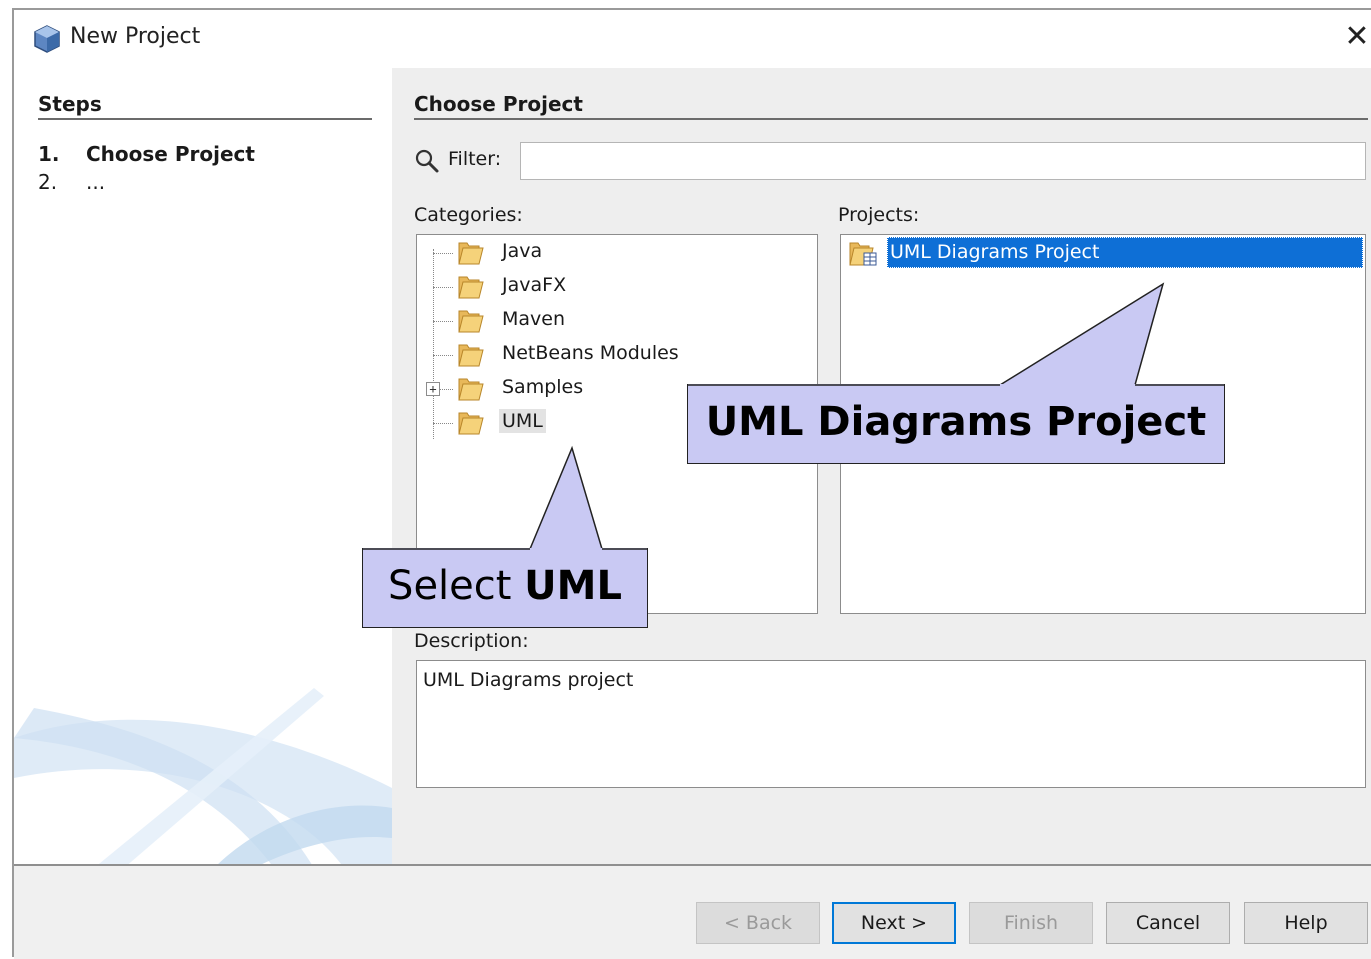  I want to click on callout-uml-diagrams-project: UML Diagrams Project, so click(956, 424).